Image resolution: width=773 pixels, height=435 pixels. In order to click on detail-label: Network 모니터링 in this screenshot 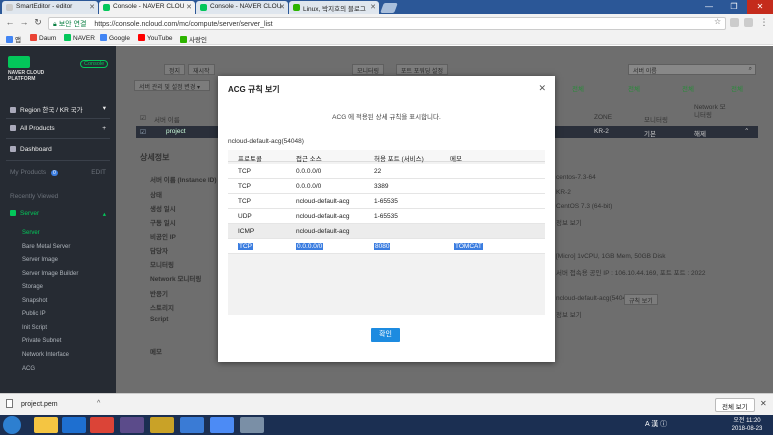, I will do `click(176, 279)`.